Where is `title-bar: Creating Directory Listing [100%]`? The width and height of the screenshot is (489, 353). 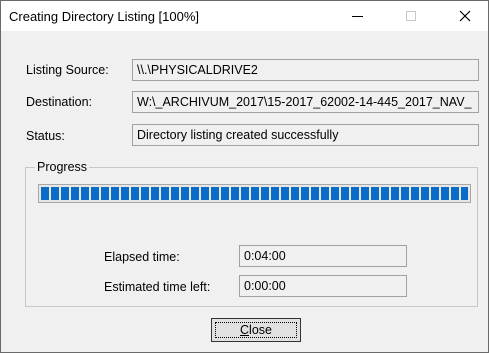 title-bar: Creating Directory Listing [100%] is located at coordinates (244, 16).